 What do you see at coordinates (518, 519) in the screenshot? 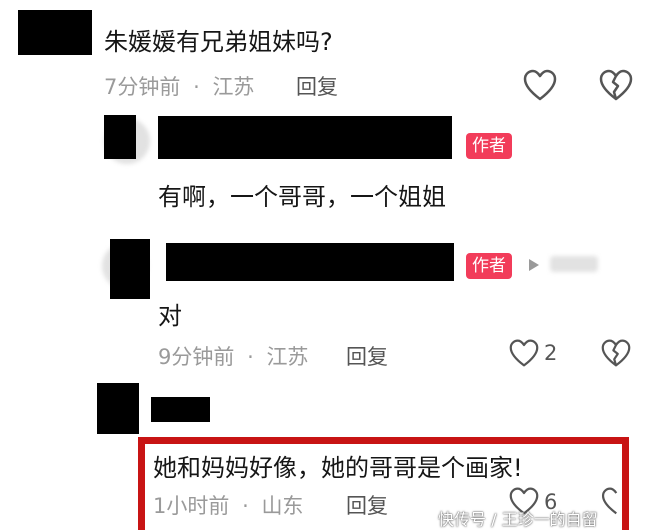
I see `watermark: 快传号 / 王珍一的自留` at bounding box center [518, 519].